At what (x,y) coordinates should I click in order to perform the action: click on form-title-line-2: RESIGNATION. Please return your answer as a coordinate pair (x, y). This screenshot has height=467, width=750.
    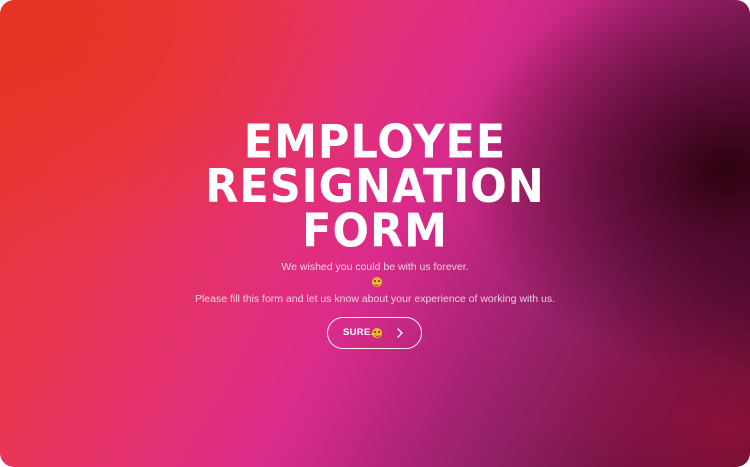
    Looking at the image, I should click on (375, 186).